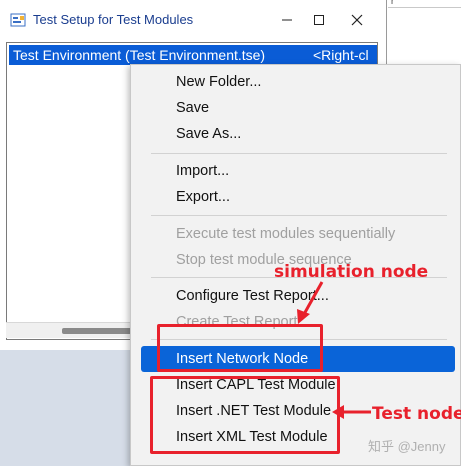 The height and width of the screenshot is (466, 461). I want to click on simulation-node-label: simulation node, so click(351, 272).